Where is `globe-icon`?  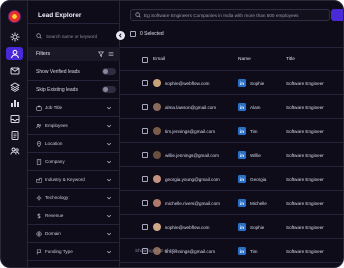 globe-icon is located at coordinates (39, 234).